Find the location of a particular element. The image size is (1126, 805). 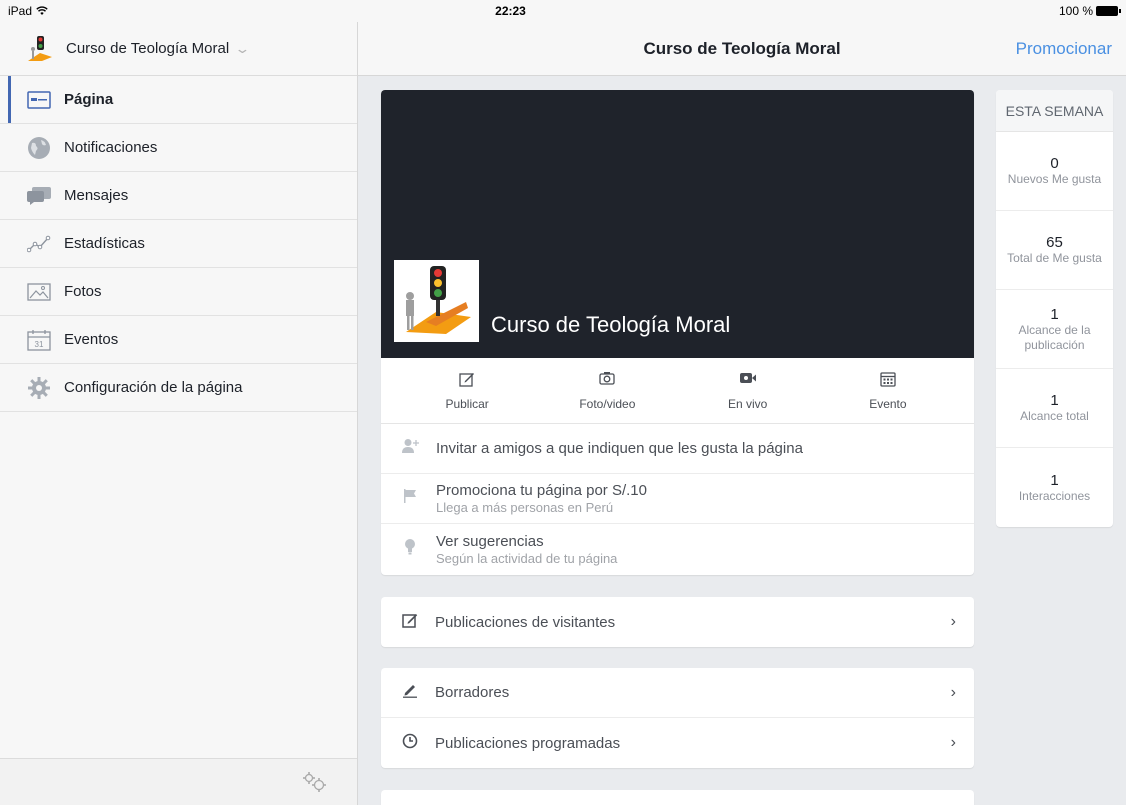

page-logo-icon is located at coordinates (40, 49).